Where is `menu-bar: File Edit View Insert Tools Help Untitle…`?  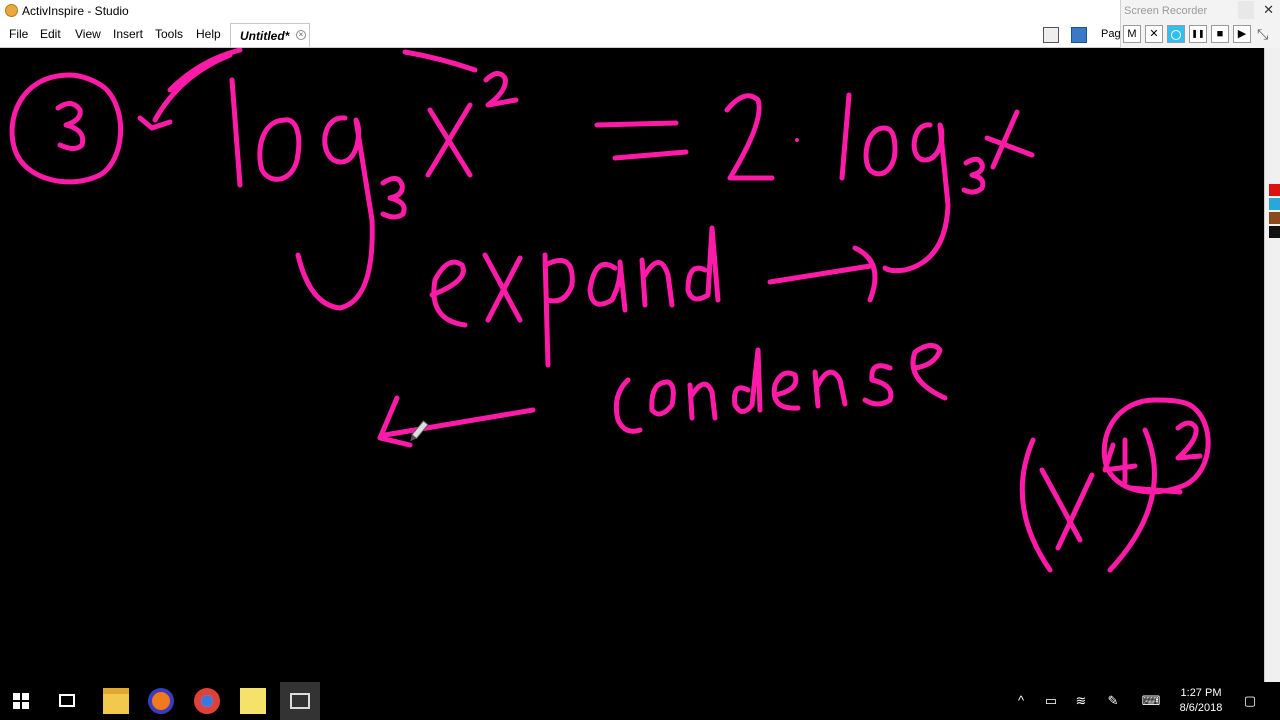
menu-bar: File Edit View Insert Tools Help Untitle… is located at coordinates (640, 35).